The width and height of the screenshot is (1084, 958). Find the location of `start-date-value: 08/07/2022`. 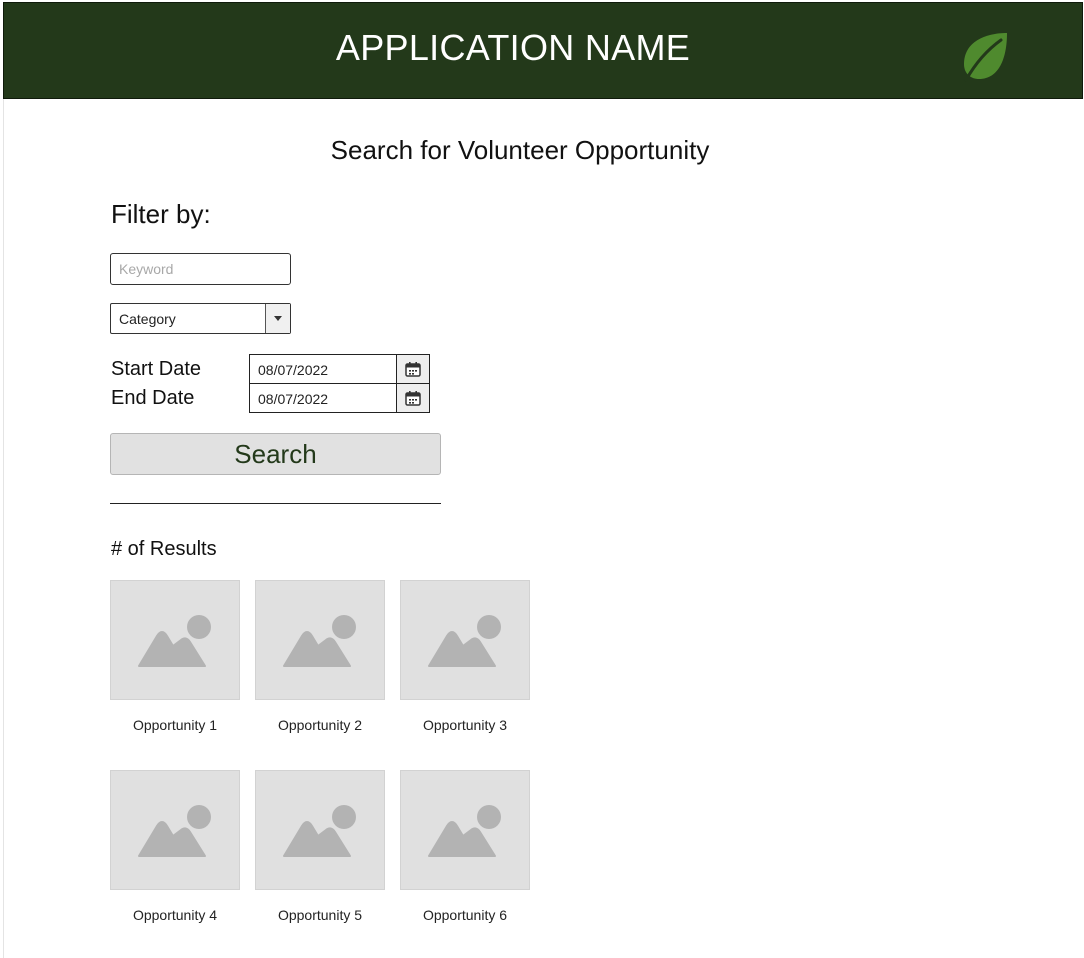

start-date-value: 08/07/2022 is located at coordinates (293, 370).